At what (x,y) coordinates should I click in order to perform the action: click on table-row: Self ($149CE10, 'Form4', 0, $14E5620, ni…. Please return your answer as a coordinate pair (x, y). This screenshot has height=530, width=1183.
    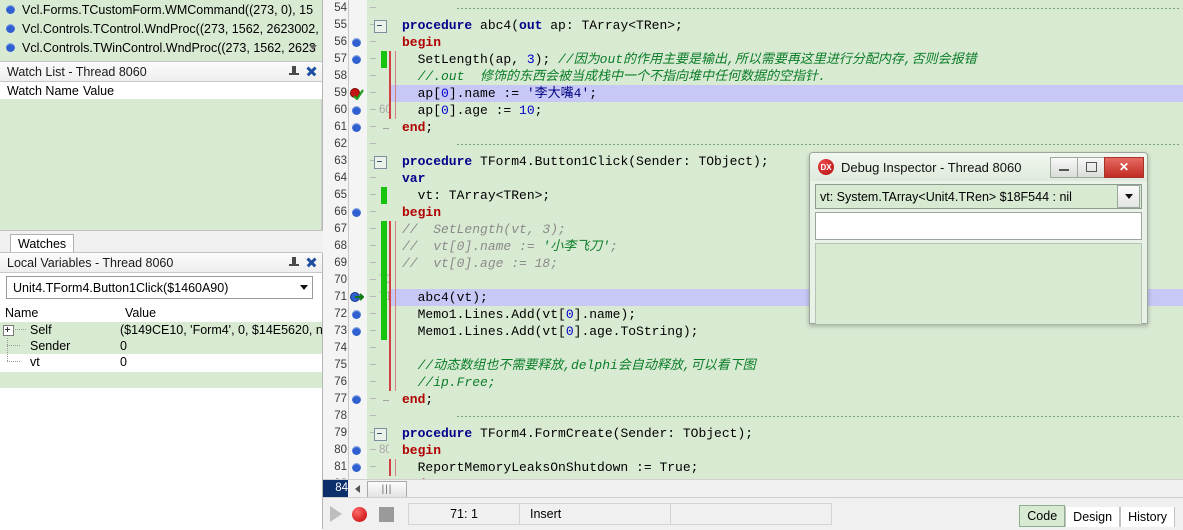
    Looking at the image, I should click on (161, 330).